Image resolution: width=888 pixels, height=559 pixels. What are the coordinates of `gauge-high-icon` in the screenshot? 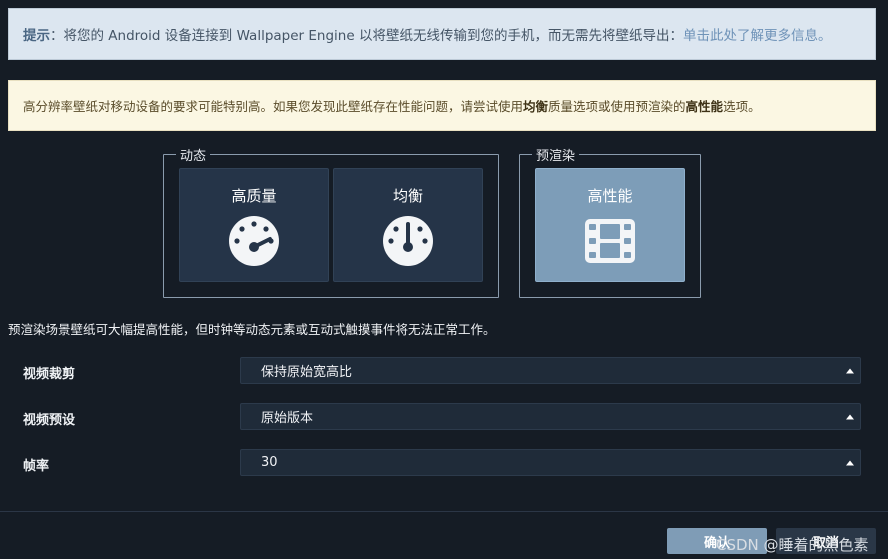 It's located at (254, 241).